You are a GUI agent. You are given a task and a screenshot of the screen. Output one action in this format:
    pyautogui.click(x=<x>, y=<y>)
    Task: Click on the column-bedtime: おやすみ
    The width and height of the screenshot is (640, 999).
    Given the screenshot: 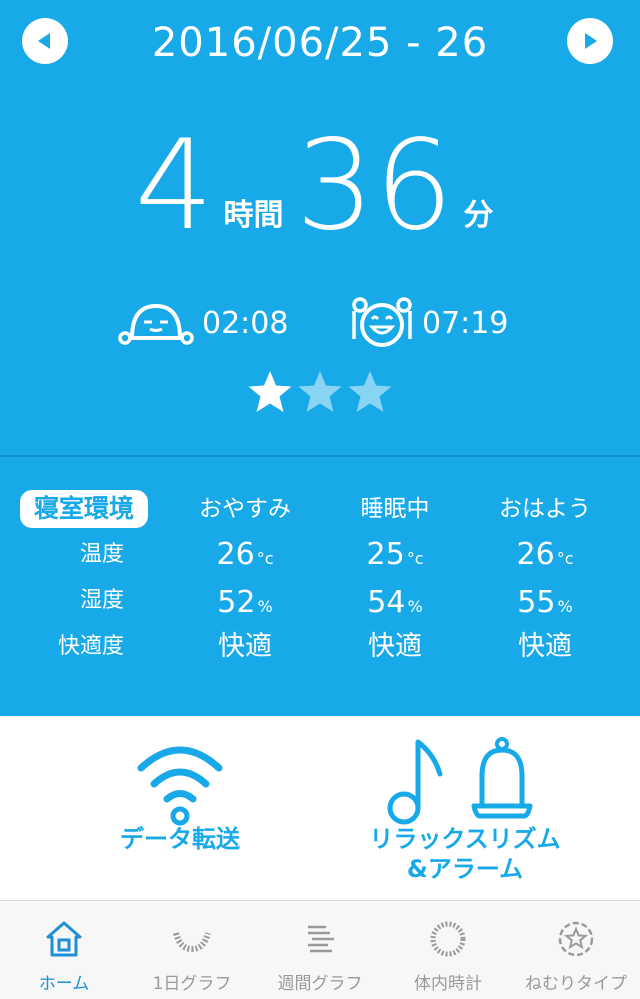 What is the action you would take?
    pyautogui.click(x=245, y=509)
    